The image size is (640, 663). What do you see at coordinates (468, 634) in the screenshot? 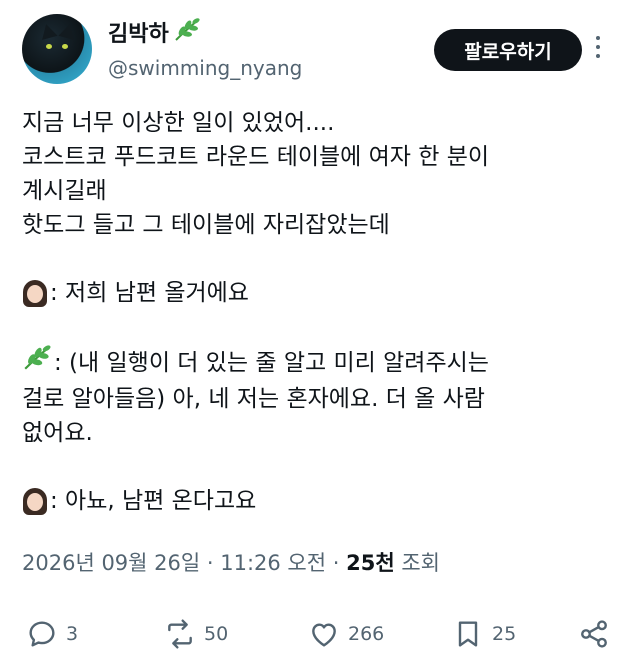
I see `bookmark-icon` at bounding box center [468, 634].